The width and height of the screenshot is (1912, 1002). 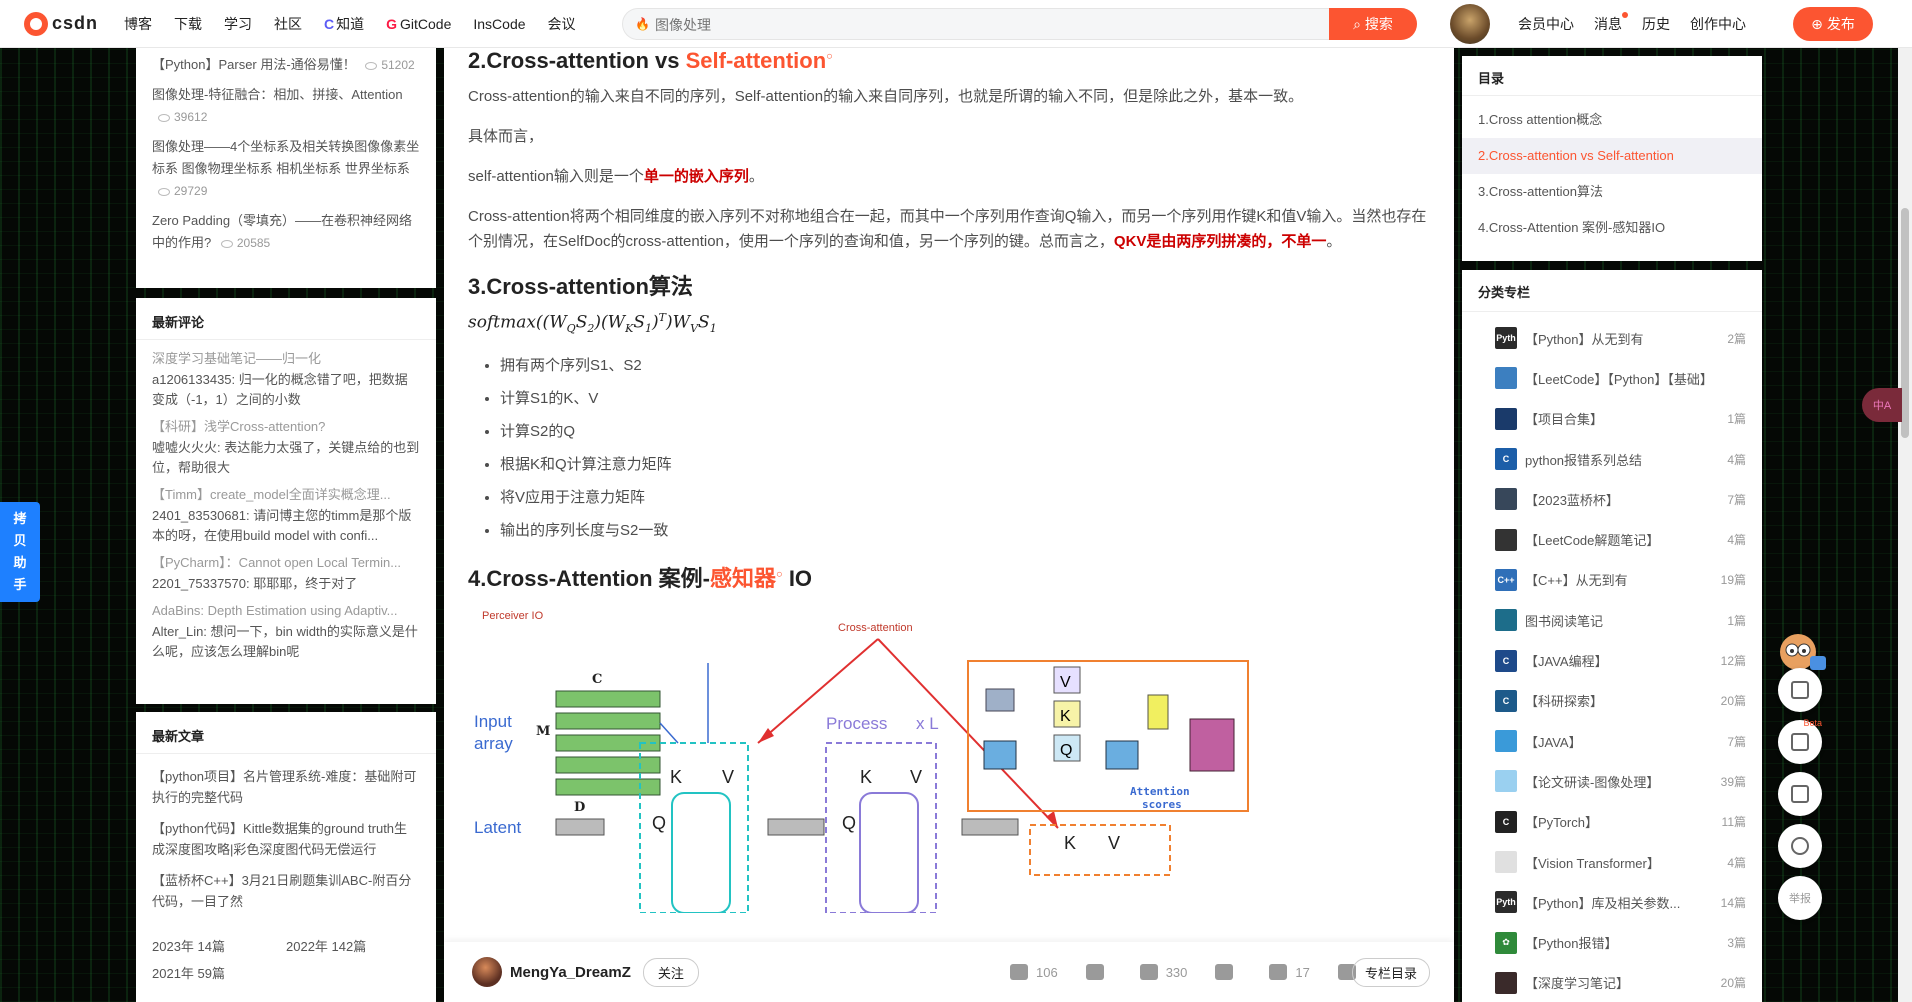 I want to click on nav-link-download: 下载, so click(x=188, y=24).